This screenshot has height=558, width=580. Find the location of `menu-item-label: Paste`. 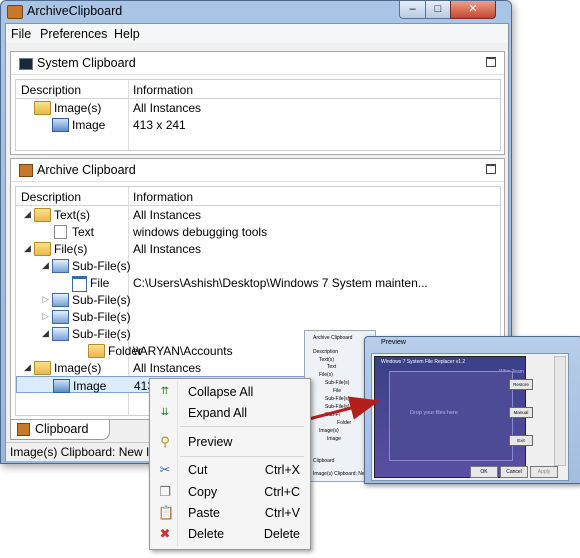

menu-item-label: Paste is located at coordinates (204, 513).